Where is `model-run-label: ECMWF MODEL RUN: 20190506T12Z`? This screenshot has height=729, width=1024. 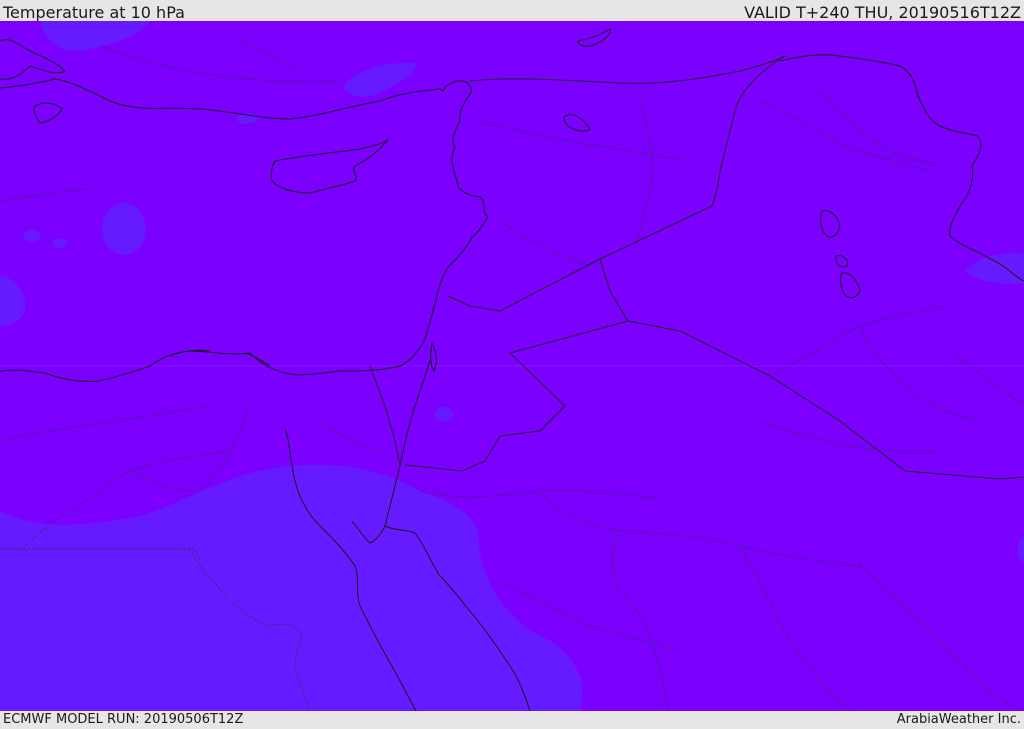 model-run-label: ECMWF MODEL RUN: 20190506T12Z is located at coordinates (123, 719).